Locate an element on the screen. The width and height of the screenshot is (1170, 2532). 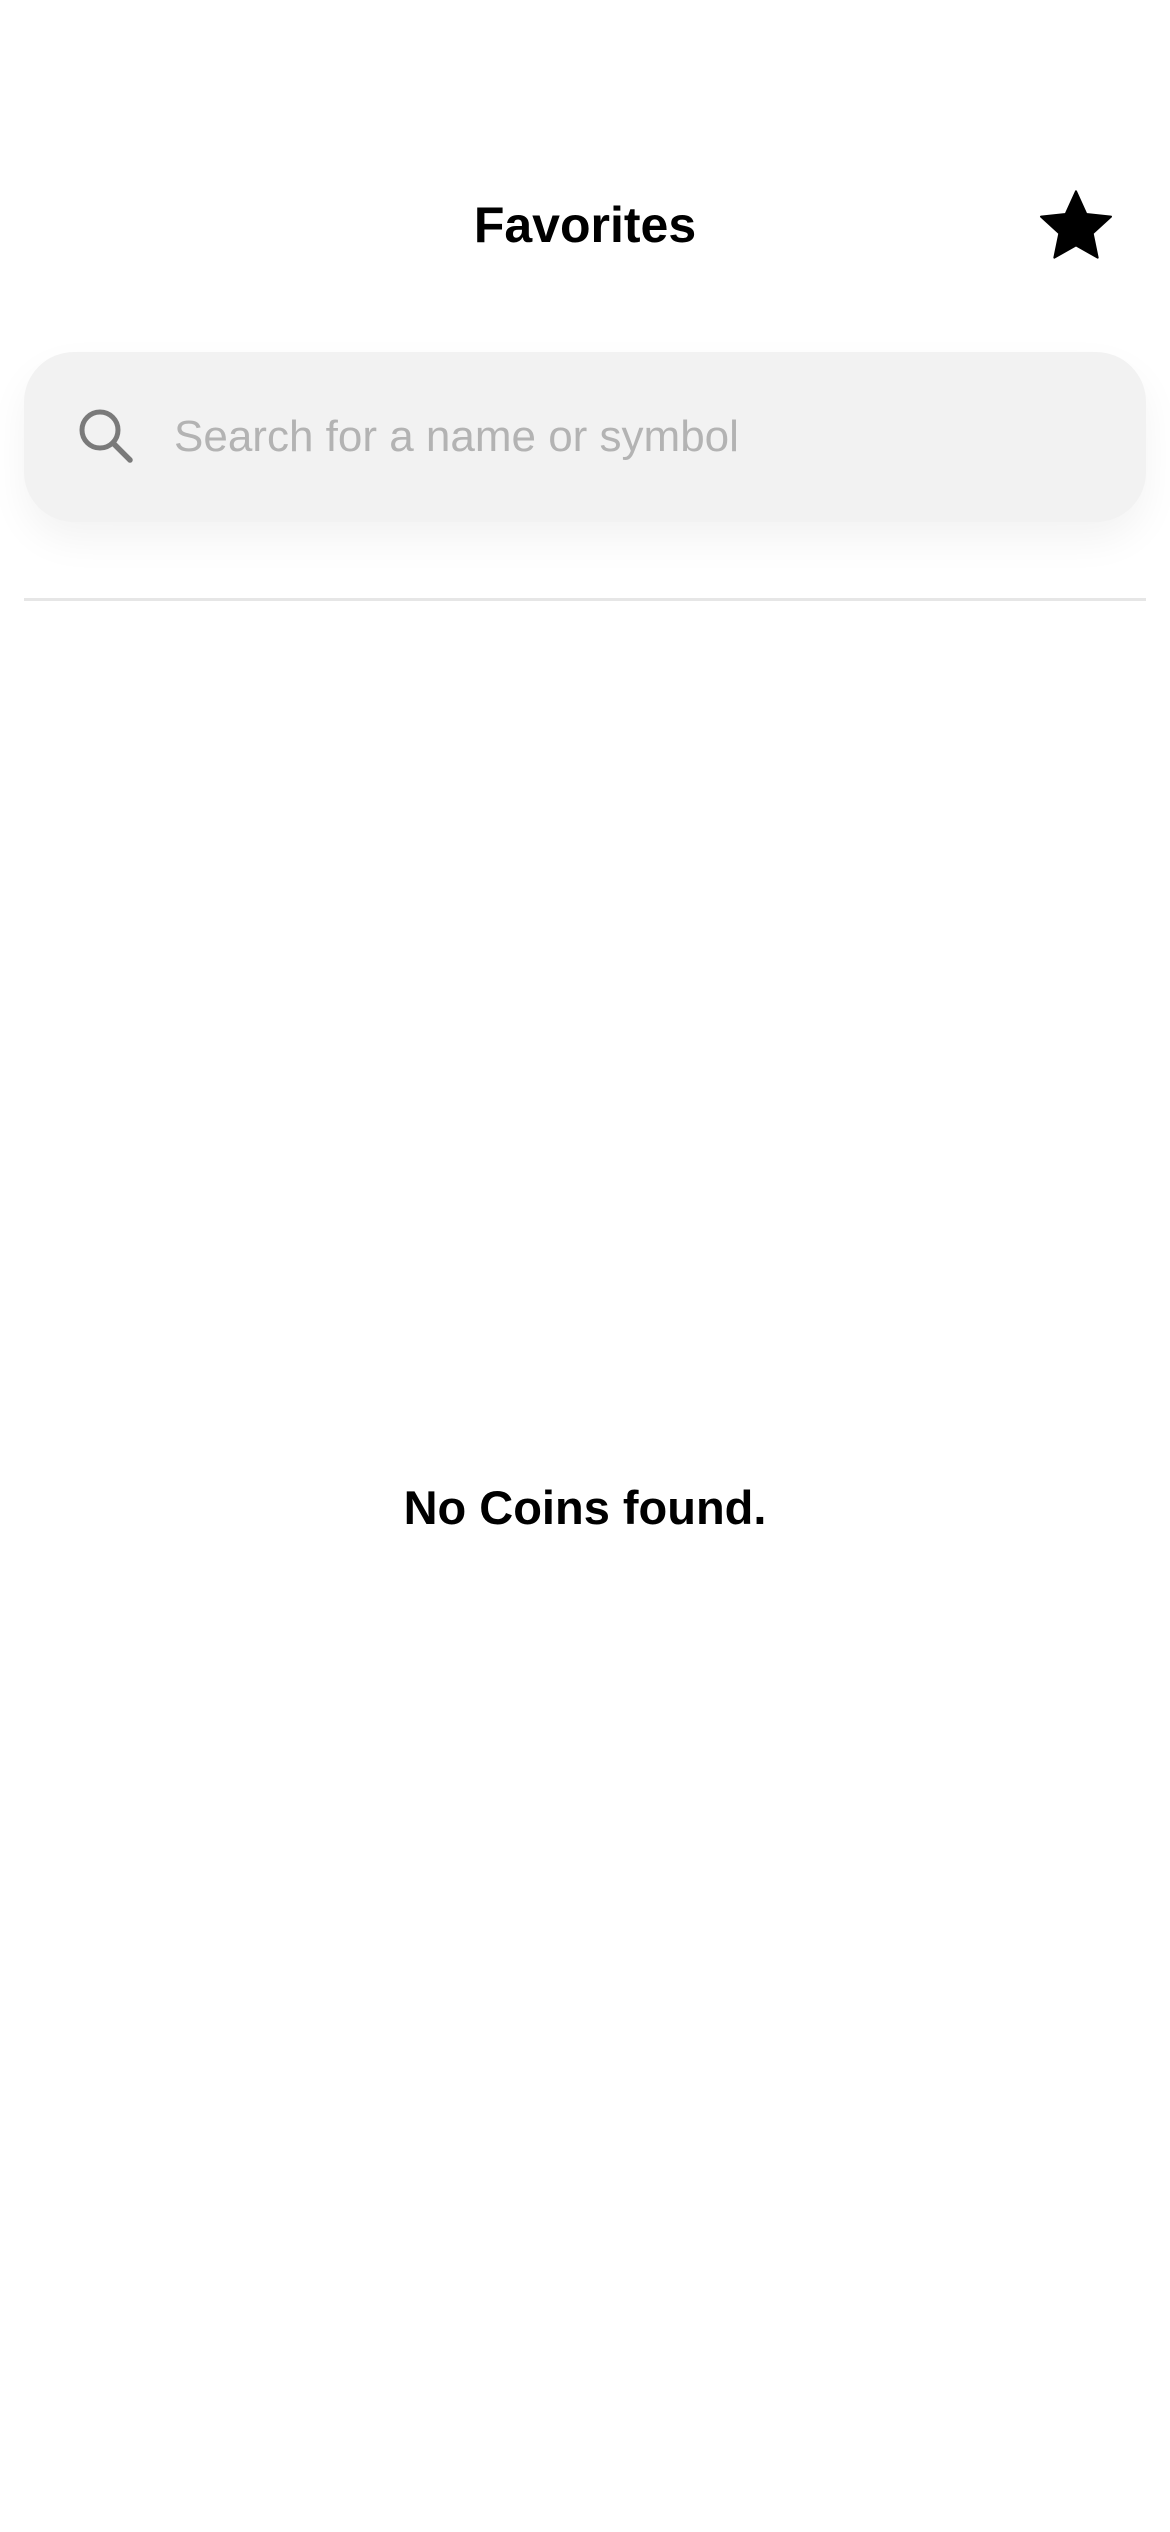
search-icon is located at coordinates (106, 436).